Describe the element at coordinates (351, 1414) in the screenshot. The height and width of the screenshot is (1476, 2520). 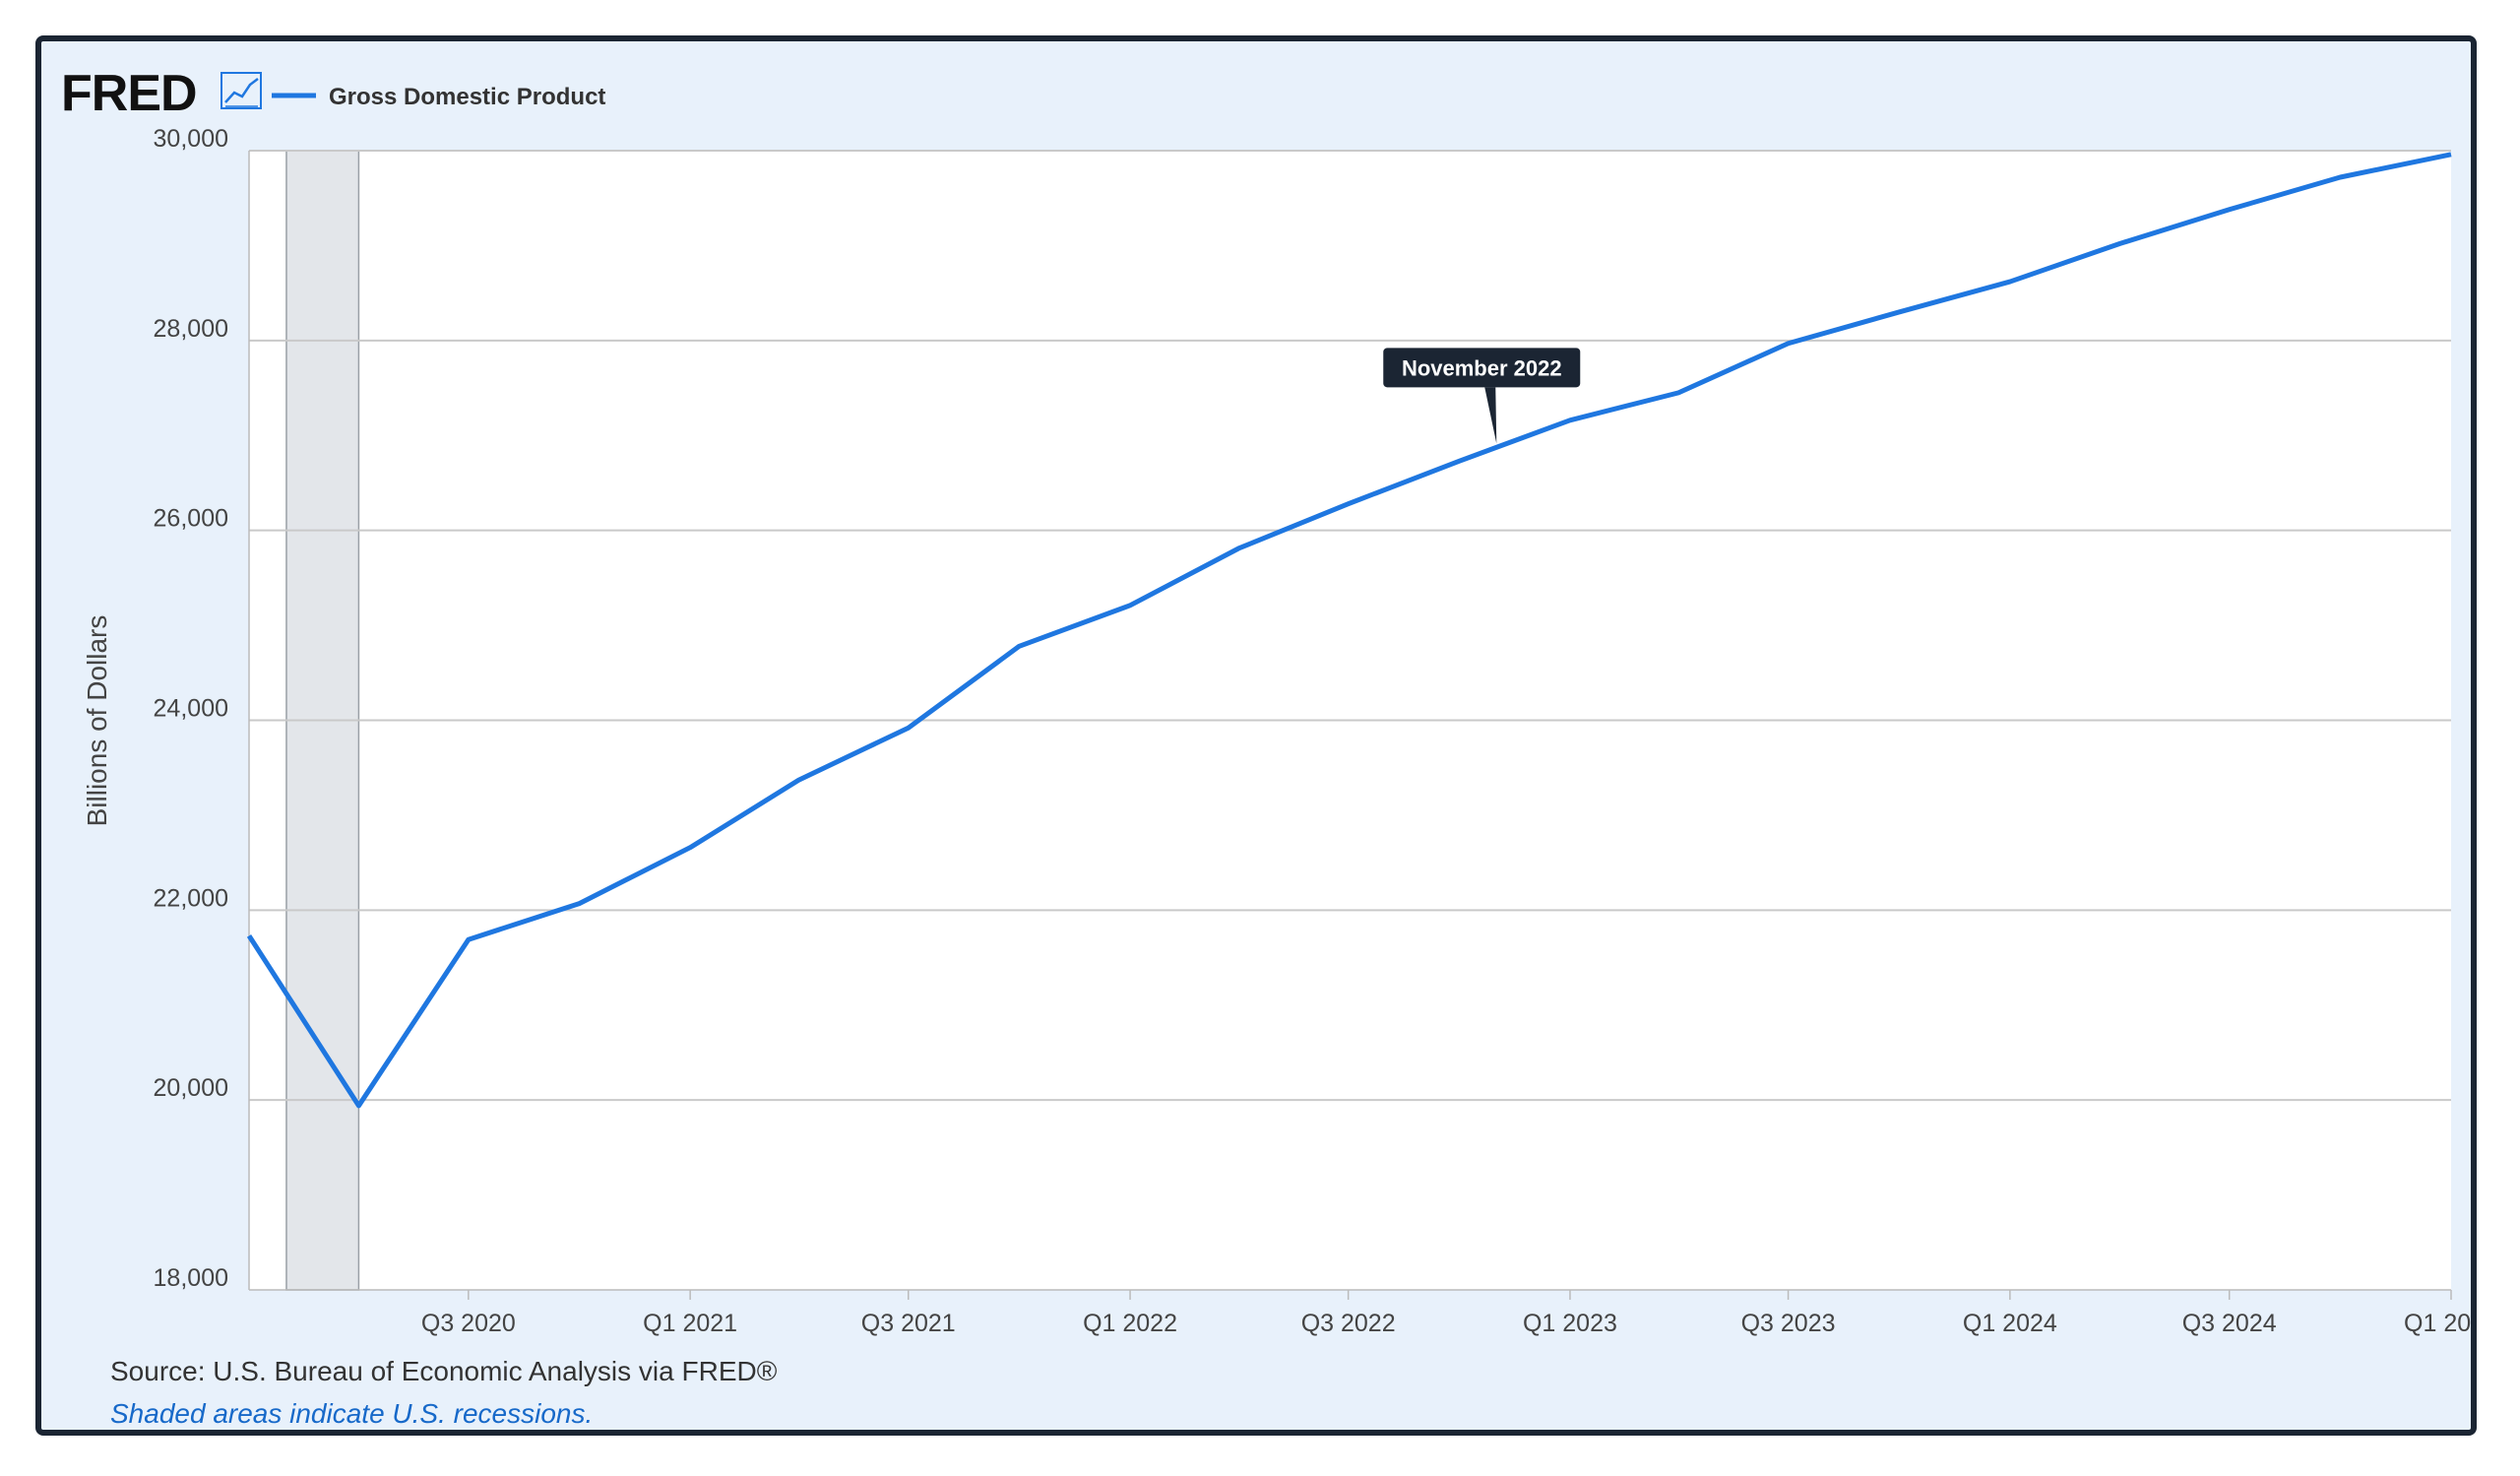
I see `recession-note: Shaded areas indicate U.S. recessions.` at that location.